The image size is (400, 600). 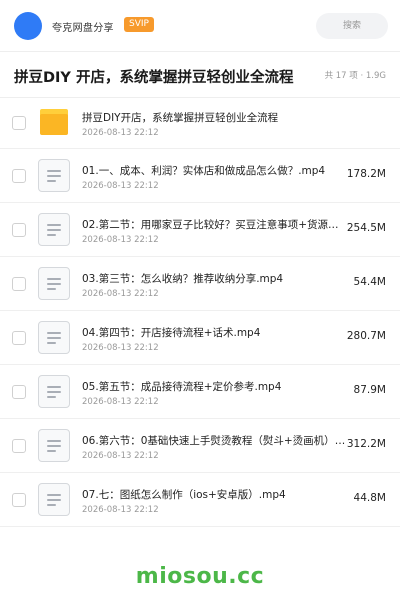 What do you see at coordinates (154, 78) in the screenshot?
I see `page-title: 拼豆DIY 开店，系统掌握拼豆轻创业全流程` at bounding box center [154, 78].